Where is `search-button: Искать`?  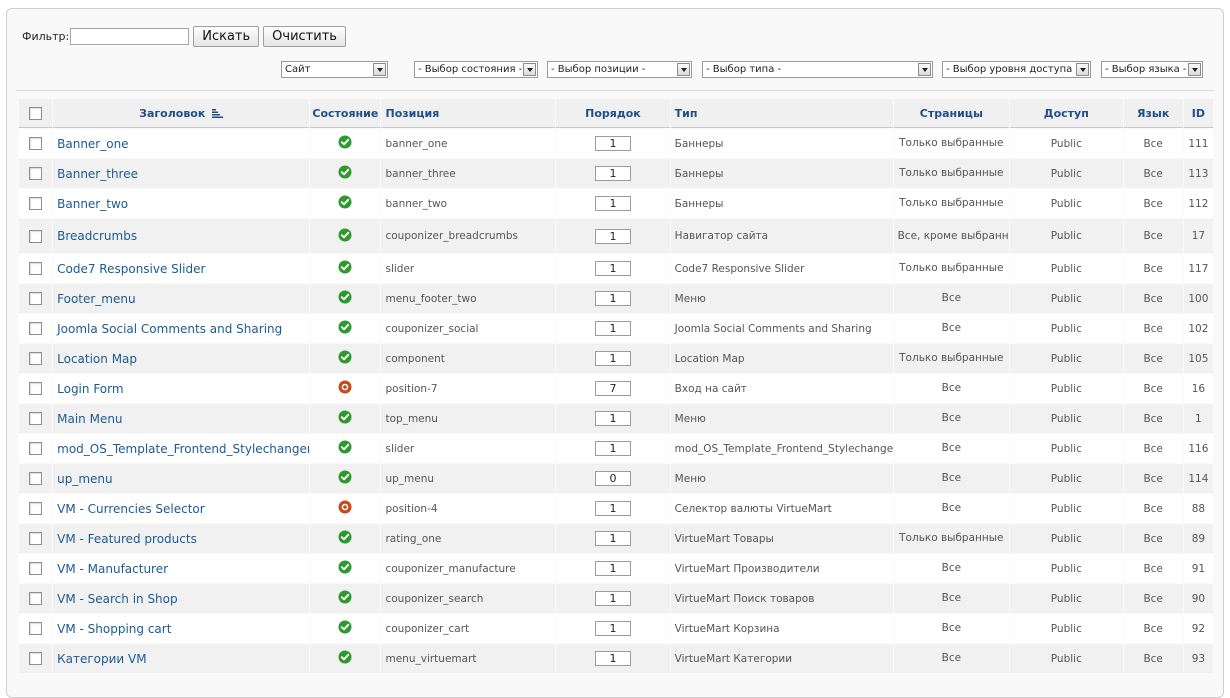
search-button: Искать is located at coordinates (226, 36).